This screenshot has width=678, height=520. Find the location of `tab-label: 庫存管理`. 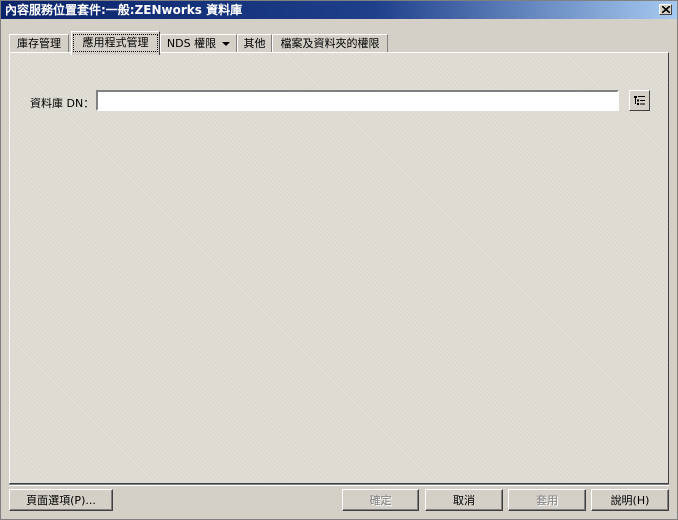

tab-label: 庫存管理 is located at coordinates (39, 43).